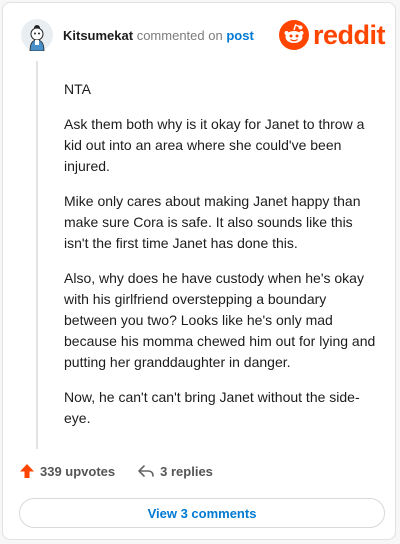 The width and height of the screenshot is (400, 544). What do you see at coordinates (98, 35) in the screenshot?
I see `username: Kitsumekat` at bounding box center [98, 35].